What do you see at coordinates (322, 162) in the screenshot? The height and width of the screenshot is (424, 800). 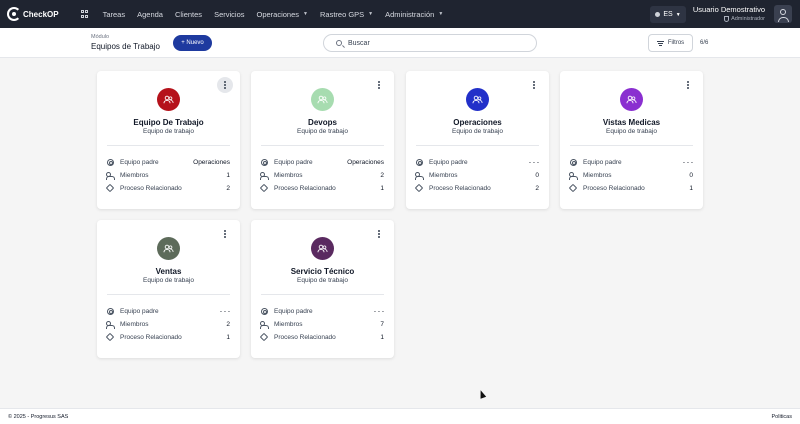 I see `parent-row: Equipo padre Operaciones` at bounding box center [322, 162].